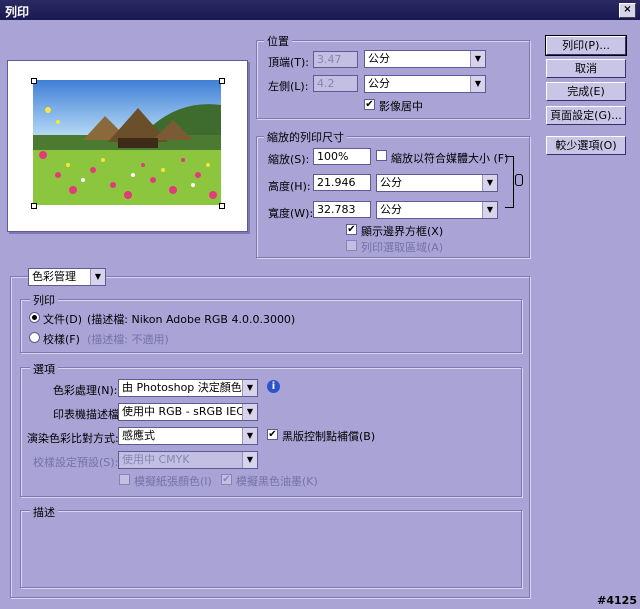 This screenshot has height=609, width=640. What do you see at coordinates (34, 317) in the screenshot?
I see `document-radio` at bounding box center [34, 317].